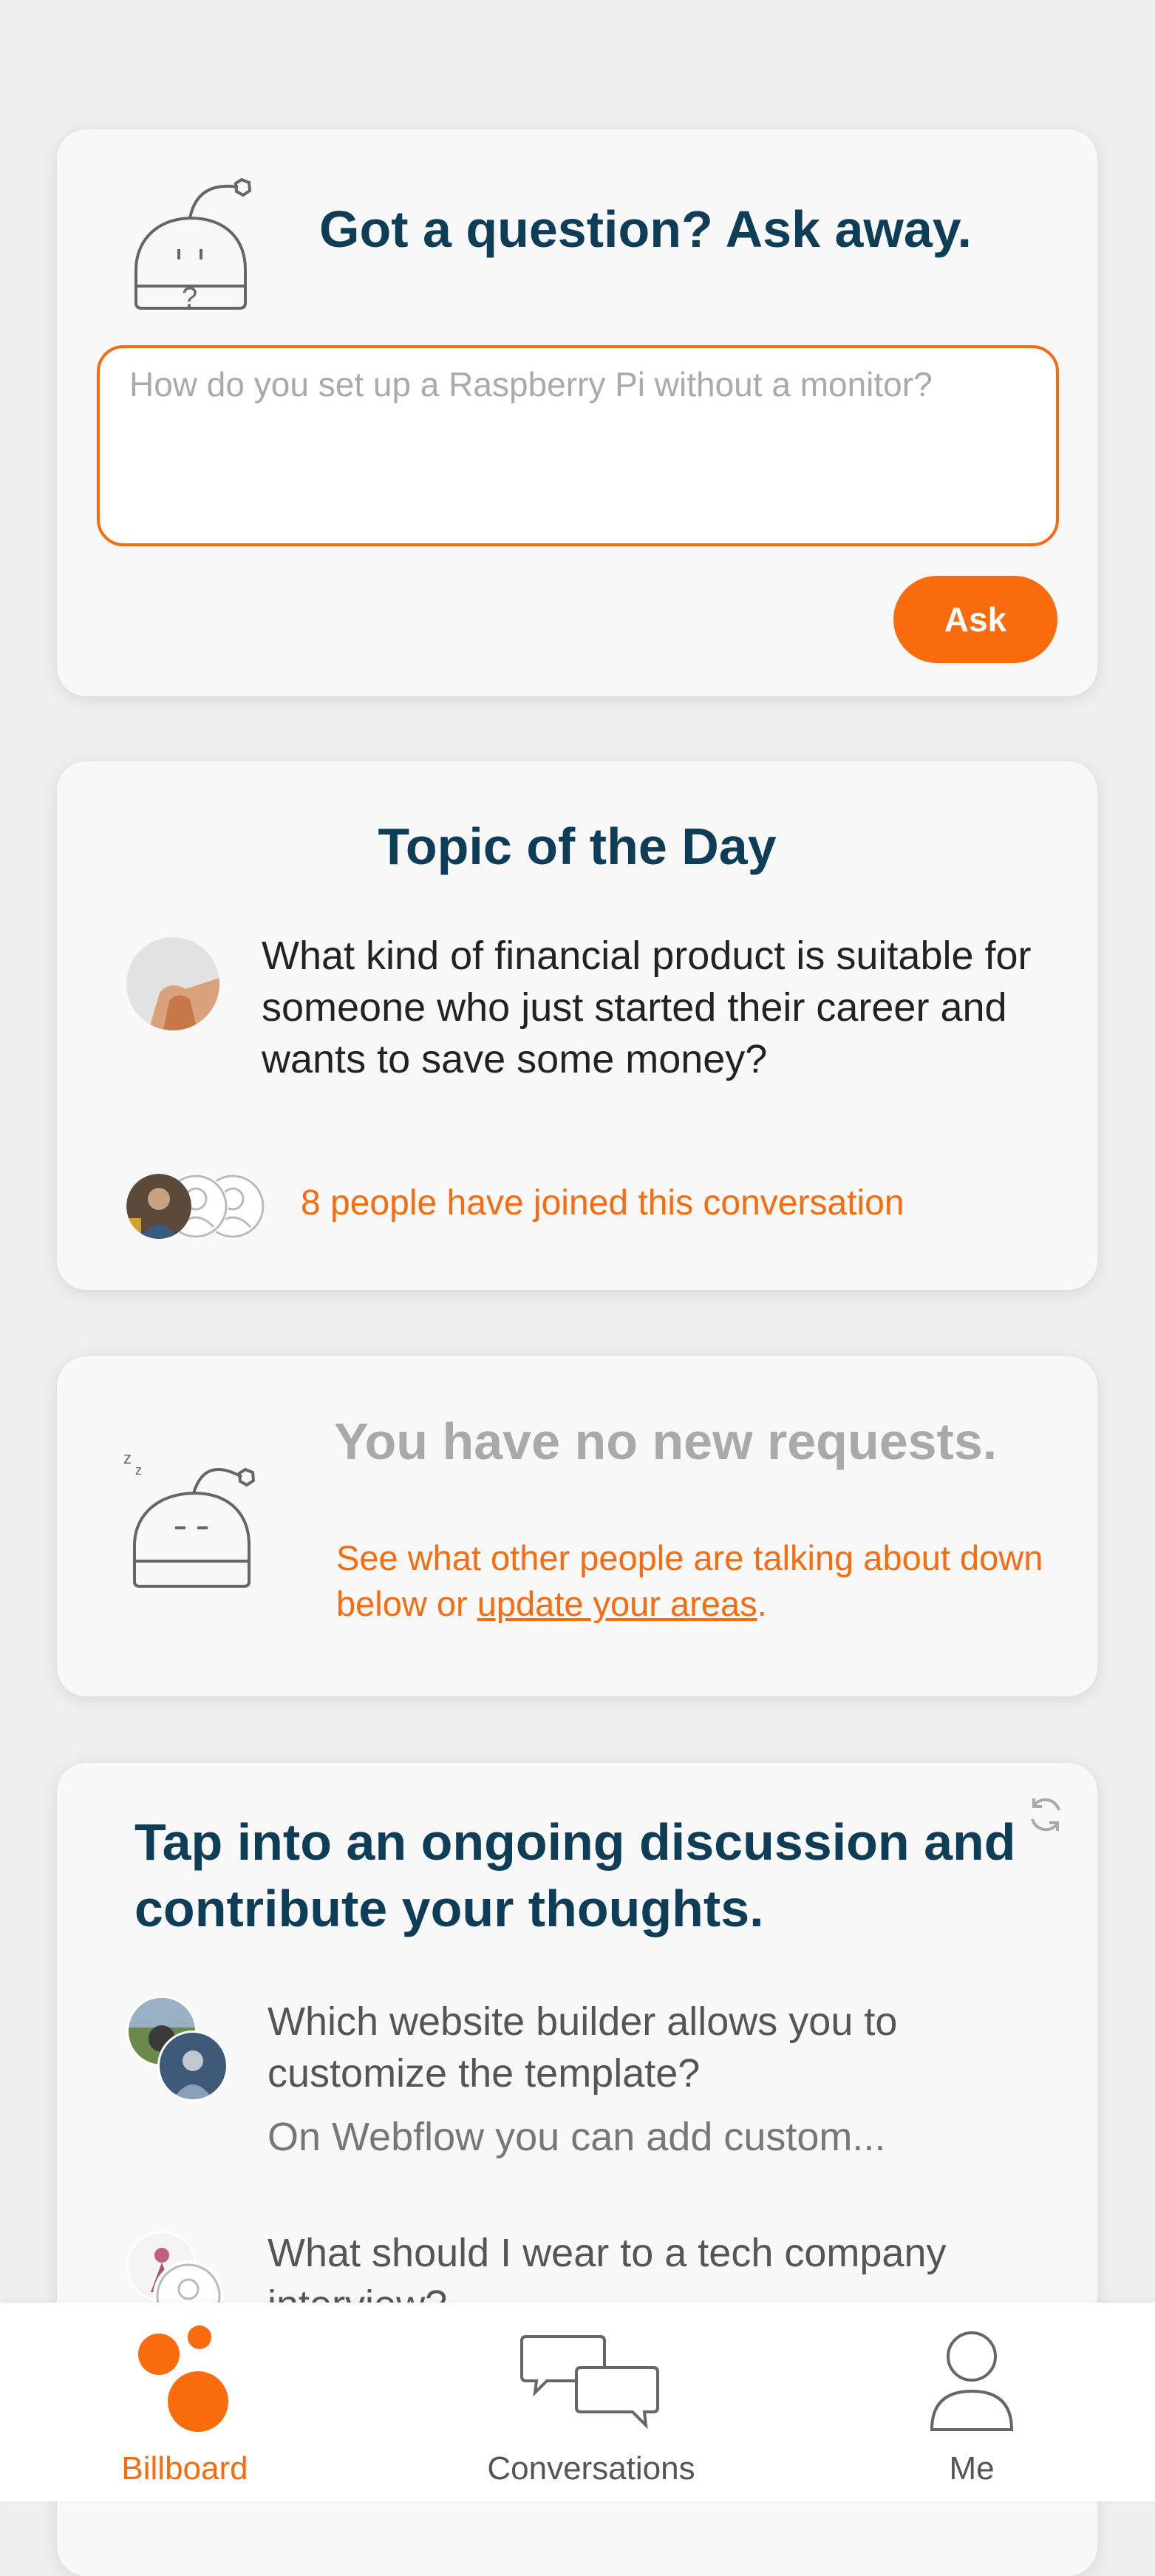  I want to click on question-input, so click(578, 445).